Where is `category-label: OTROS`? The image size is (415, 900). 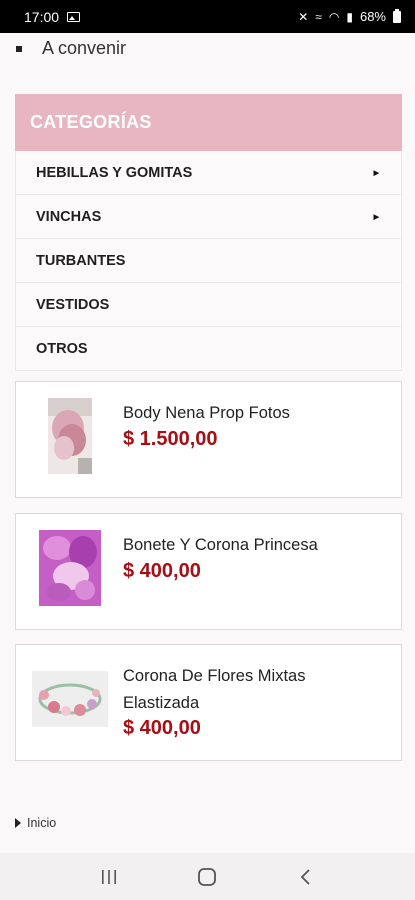
category-label: OTROS is located at coordinates (62, 348).